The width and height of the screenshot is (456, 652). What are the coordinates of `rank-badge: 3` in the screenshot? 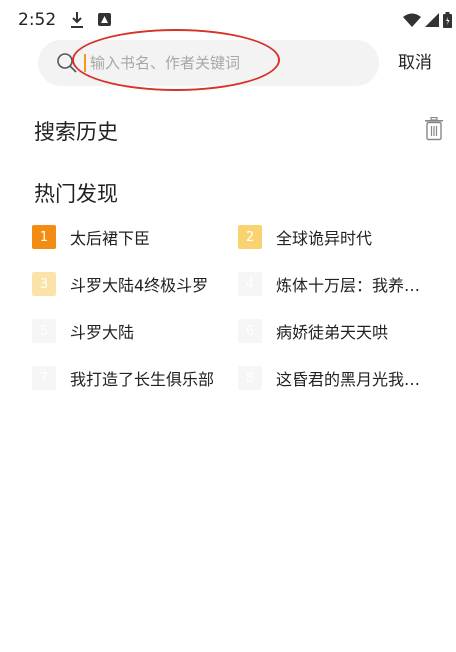 It's located at (44, 284).